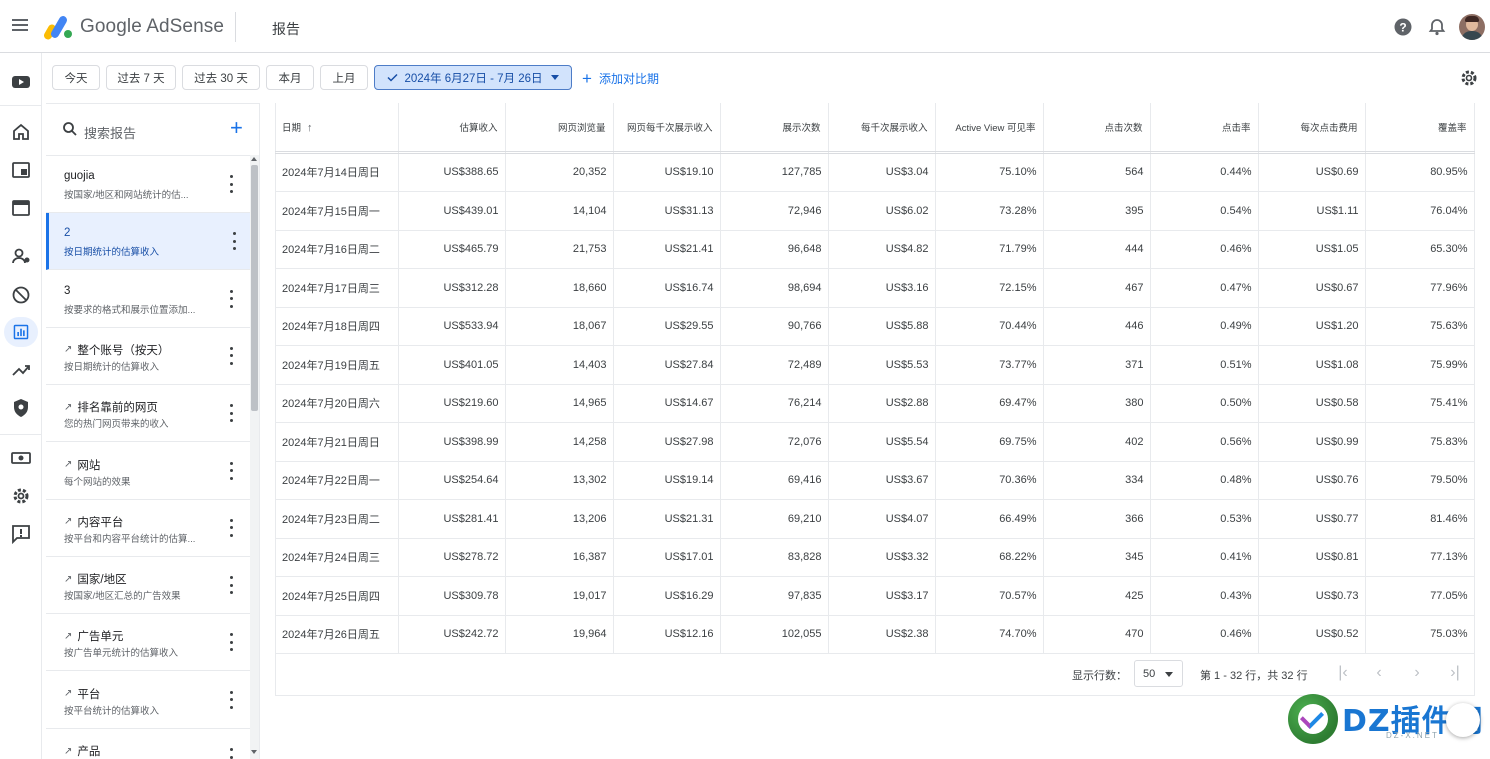 This screenshot has height=759, width=1490. Describe the element at coordinates (148, 414) in the screenshot. I see `sidebar-item-top-pages: ↗ 排名靠前的网页 您的热门网页带来的收入` at that location.